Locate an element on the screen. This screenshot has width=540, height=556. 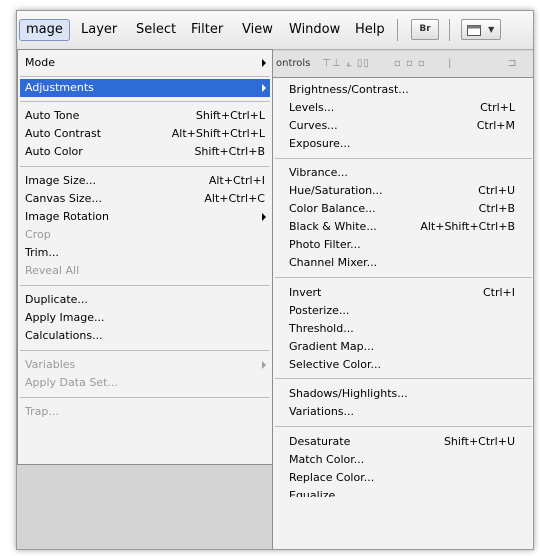
reveal-all-item: Reveal All is located at coordinates (145, 271).